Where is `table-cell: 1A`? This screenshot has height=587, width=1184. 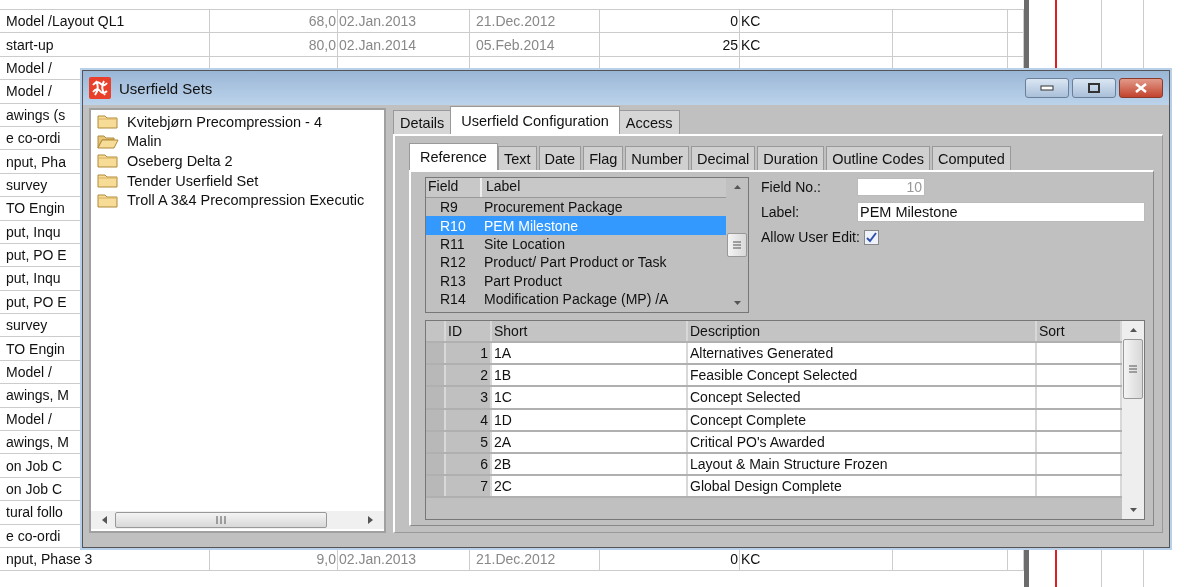 table-cell: 1A is located at coordinates (590, 353).